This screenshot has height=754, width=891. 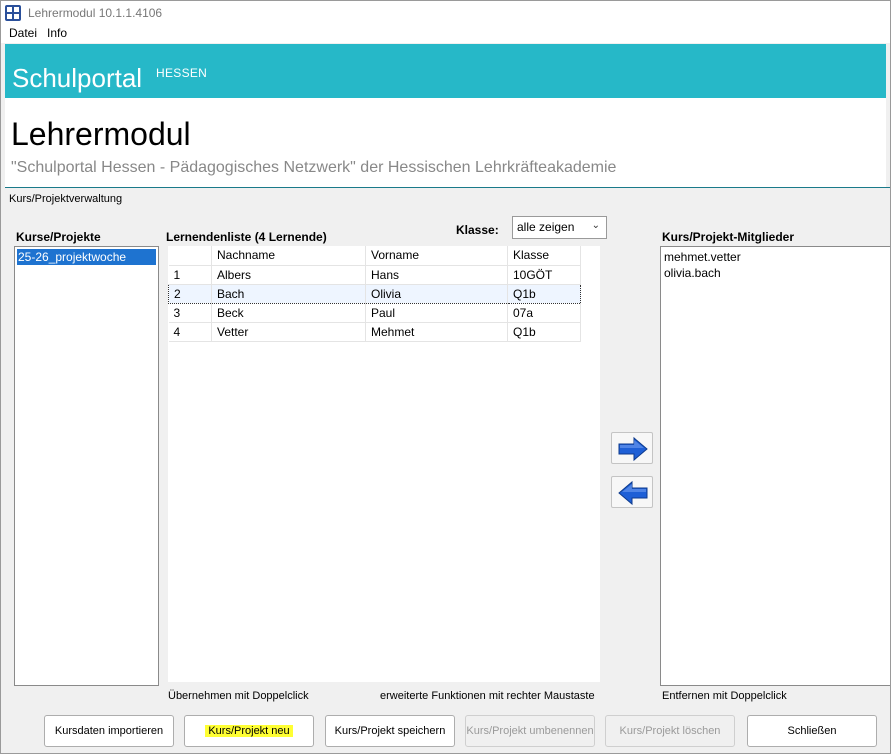 I want to click on arrow-right-icon, so click(x=633, y=449).